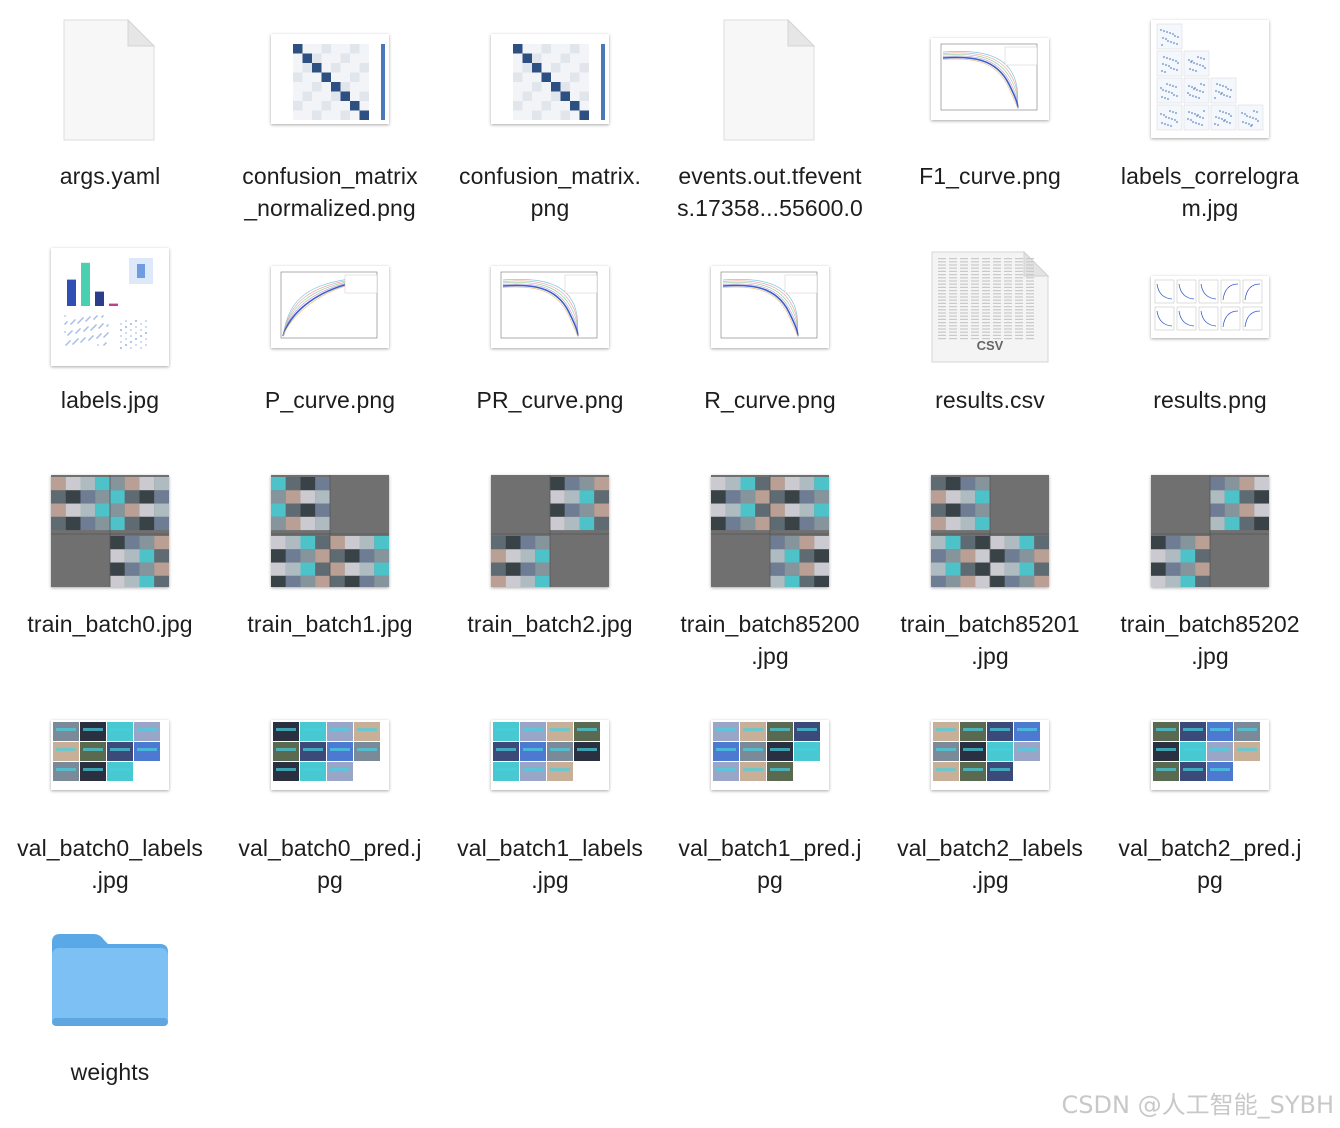 This screenshot has height=1128, width=1340. What do you see at coordinates (1210, 400) in the screenshot?
I see `file-name-label: results.png` at bounding box center [1210, 400].